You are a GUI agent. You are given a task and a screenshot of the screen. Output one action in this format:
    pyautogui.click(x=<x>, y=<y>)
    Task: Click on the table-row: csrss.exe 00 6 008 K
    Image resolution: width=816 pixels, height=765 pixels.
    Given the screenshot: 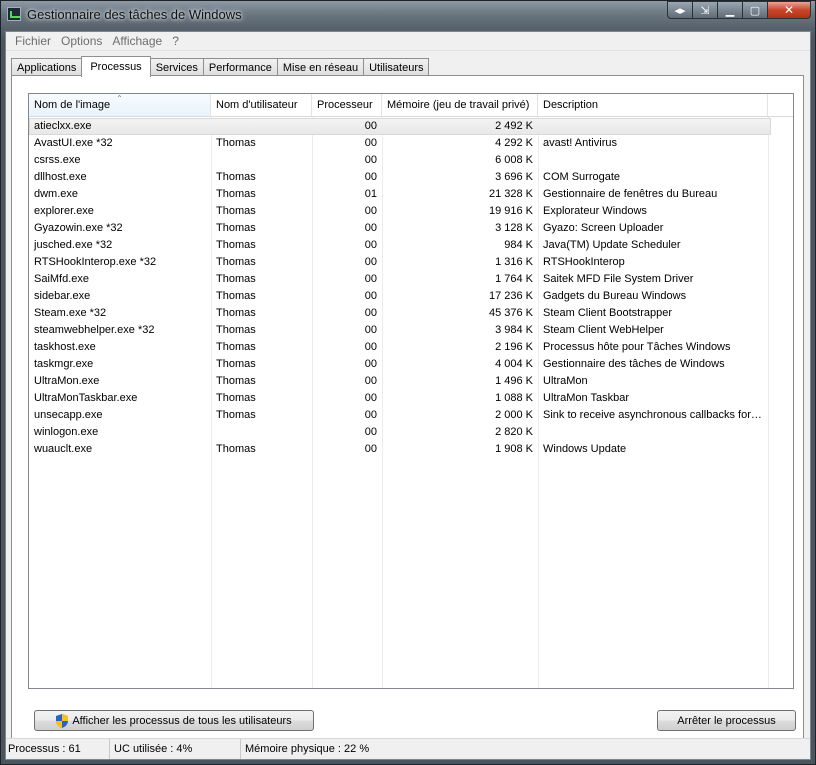 What is the action you would take?
    pyautogui.click(x=411, y=160)
    